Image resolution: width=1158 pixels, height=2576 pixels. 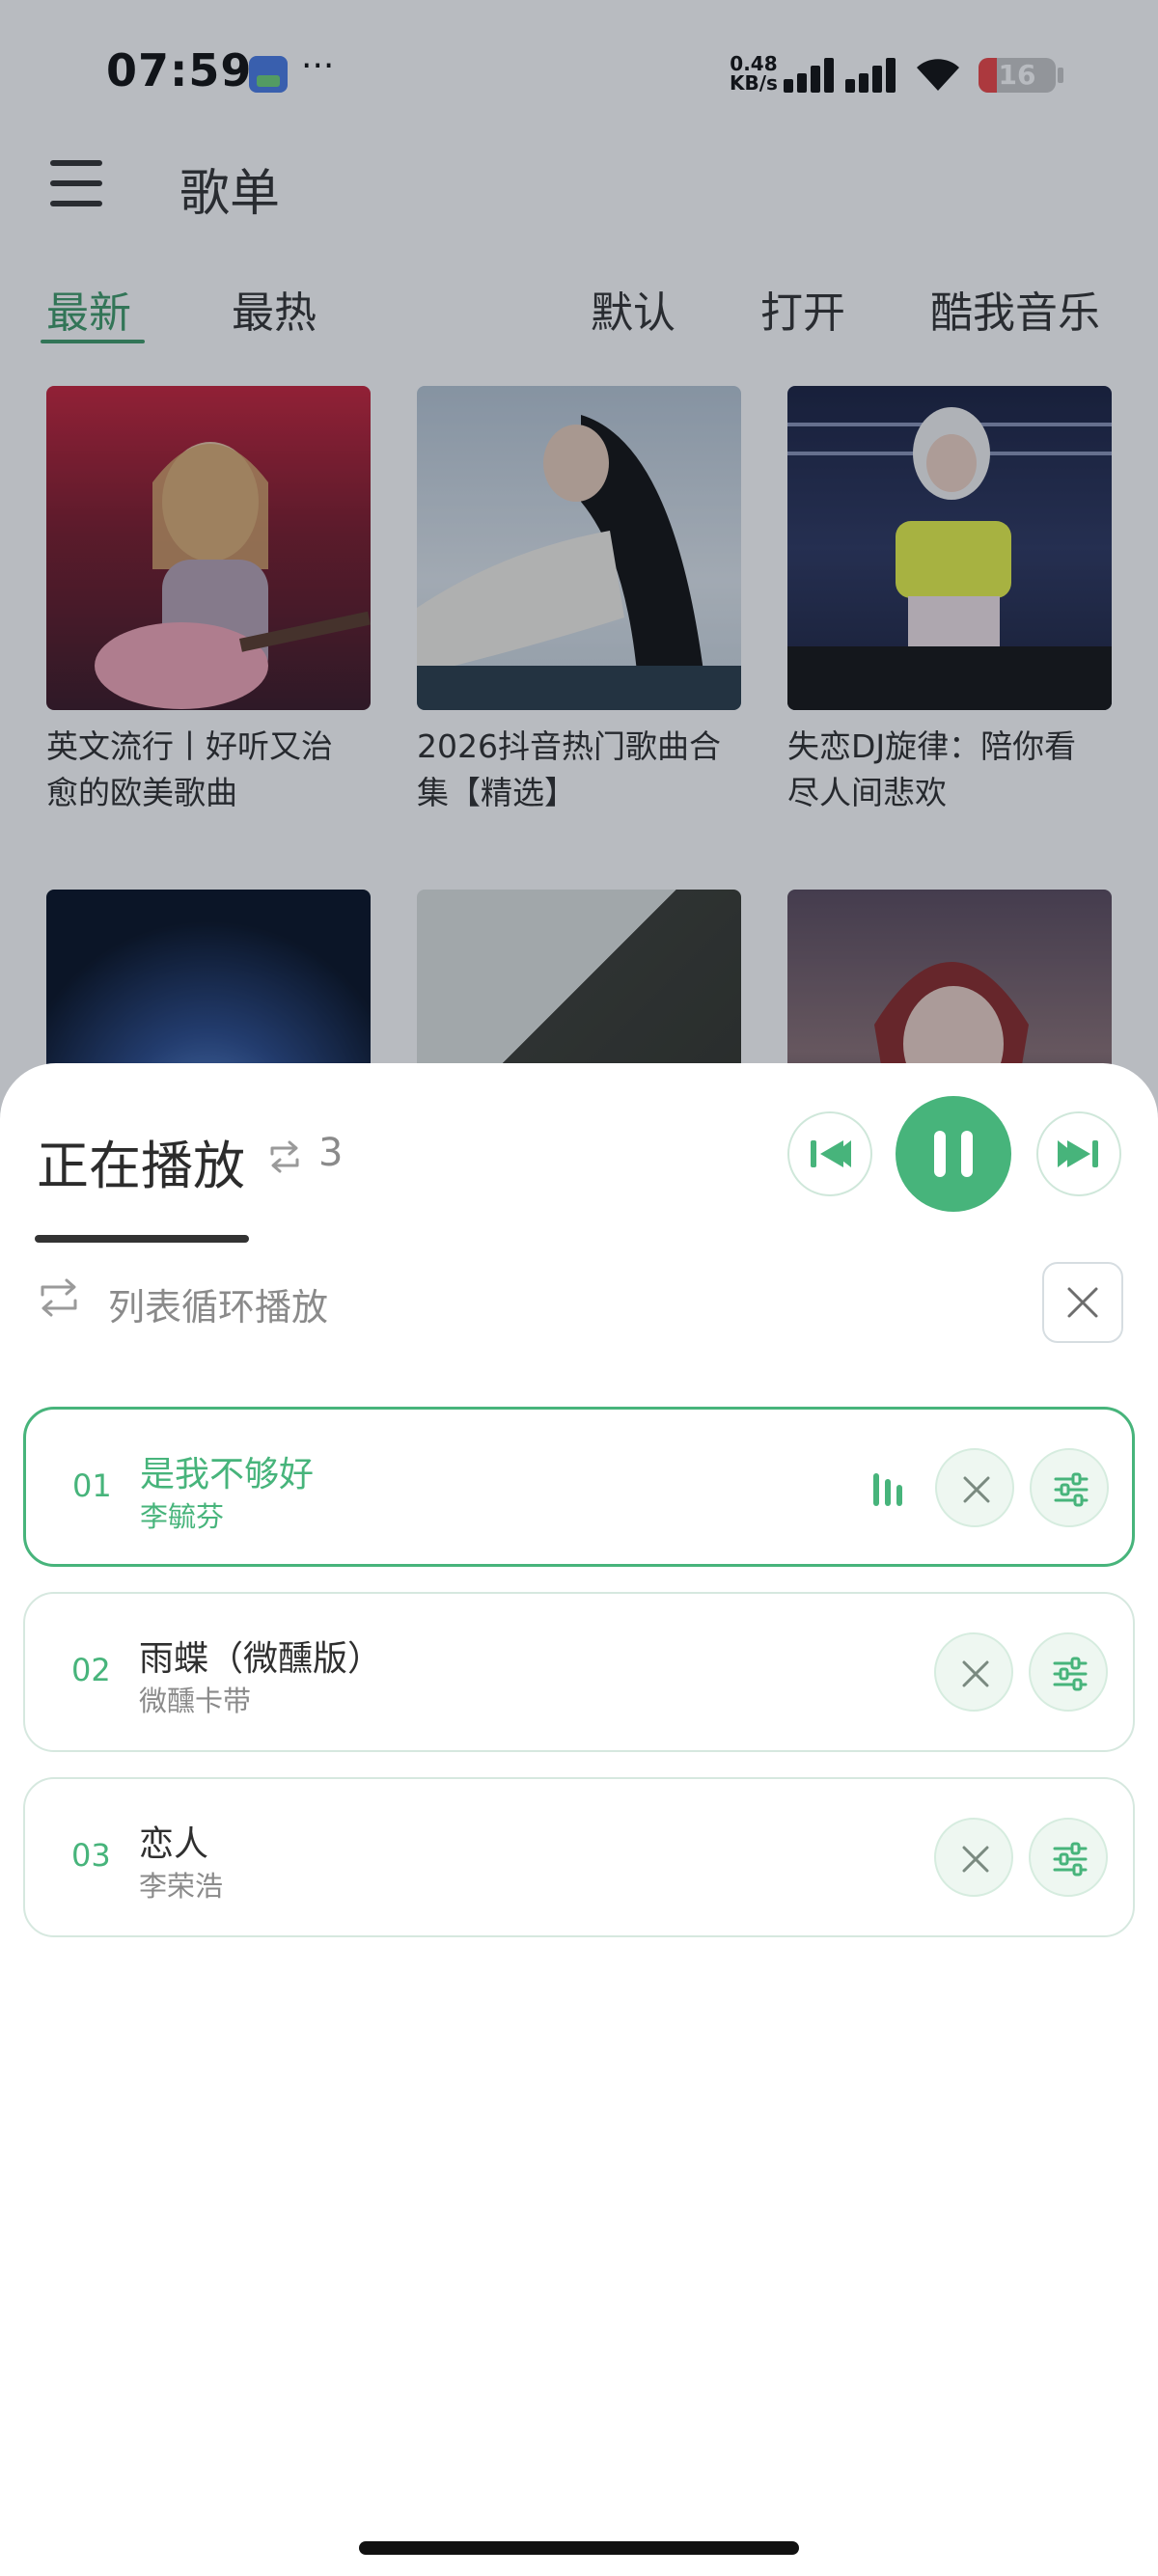 I want to click on track-number: 01, so click(x=92, y=1485).